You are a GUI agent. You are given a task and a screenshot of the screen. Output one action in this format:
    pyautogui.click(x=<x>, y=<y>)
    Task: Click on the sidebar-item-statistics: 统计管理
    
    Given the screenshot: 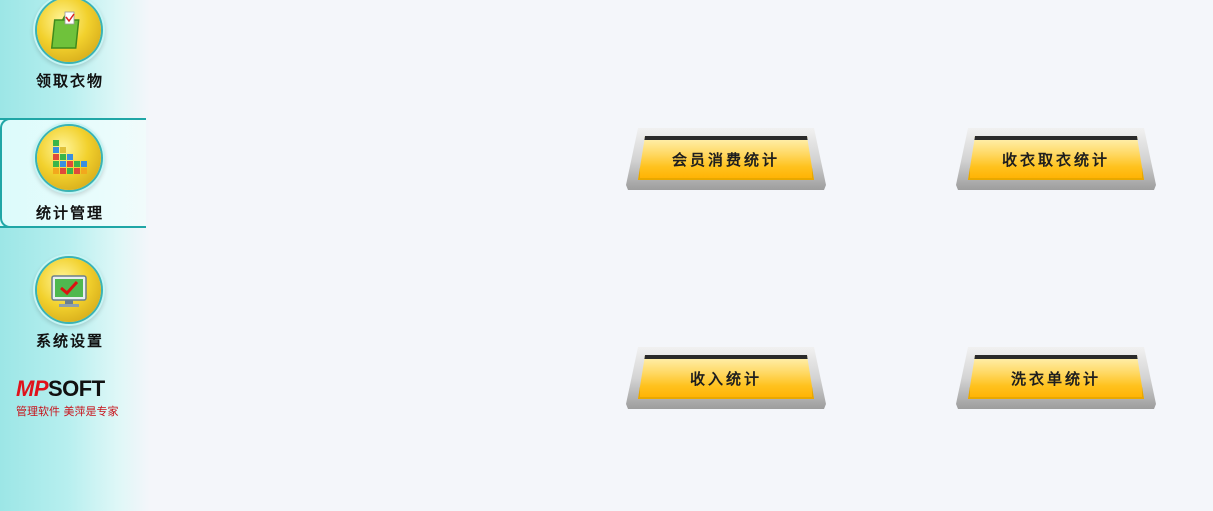 What is the action you would take?
    pyautogui.click(x=73, y=173)
    